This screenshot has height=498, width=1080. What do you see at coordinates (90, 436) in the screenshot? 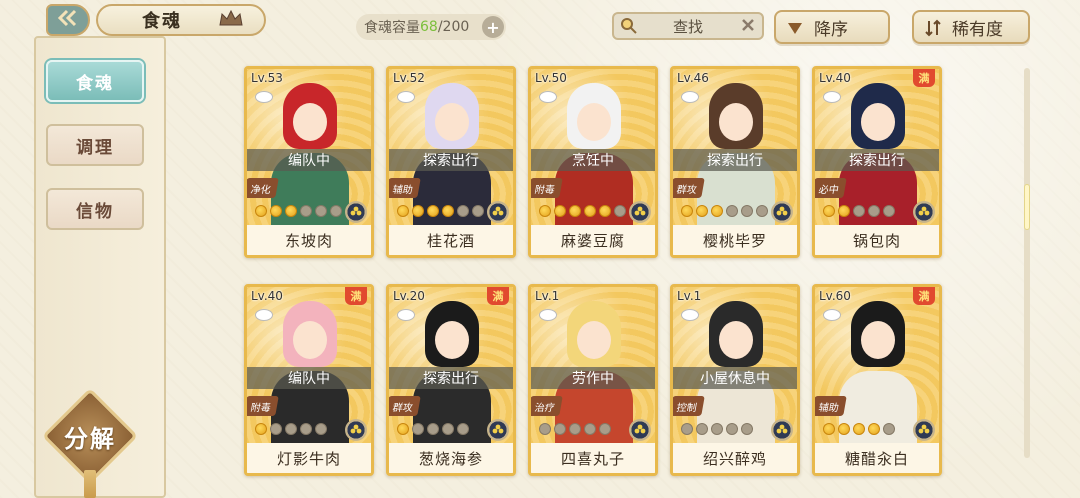
I see `decompose-label: 分解` at bounding box center [90, 436].